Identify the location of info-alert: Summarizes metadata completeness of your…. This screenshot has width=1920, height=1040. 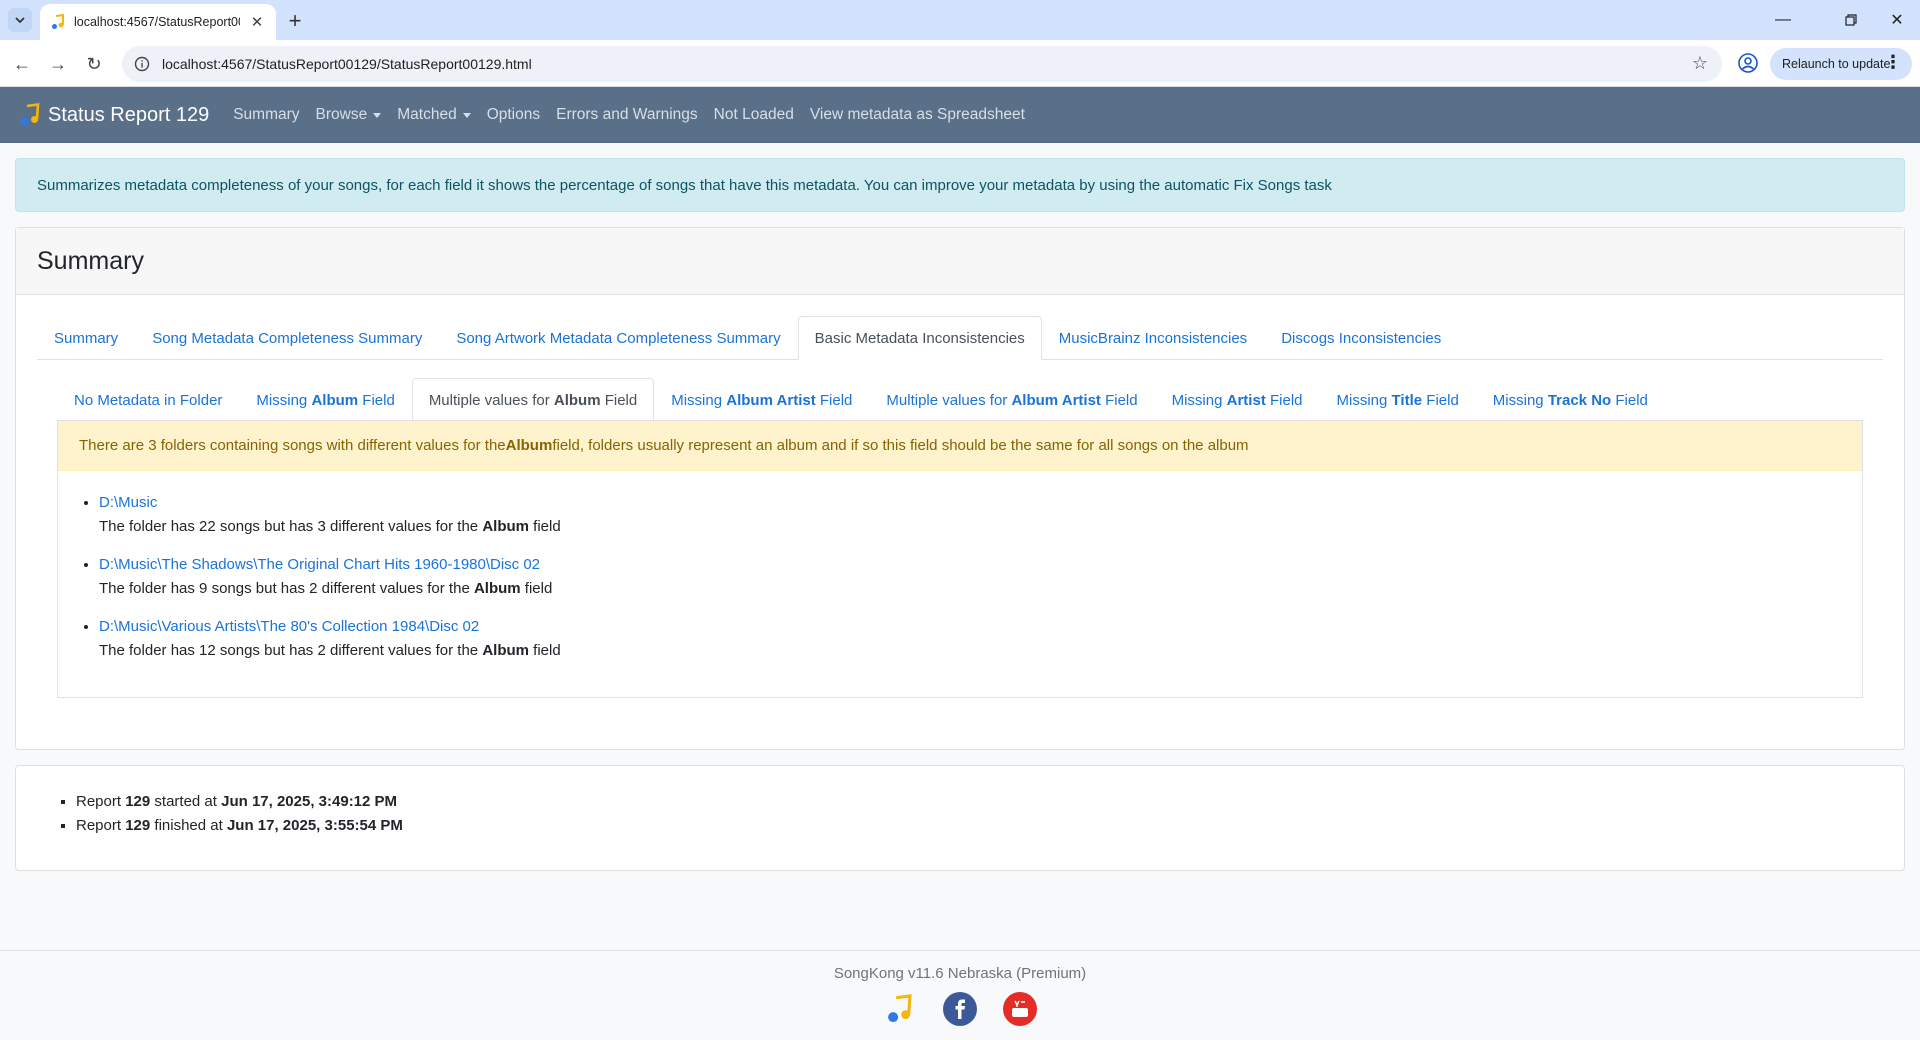
(960, 185).